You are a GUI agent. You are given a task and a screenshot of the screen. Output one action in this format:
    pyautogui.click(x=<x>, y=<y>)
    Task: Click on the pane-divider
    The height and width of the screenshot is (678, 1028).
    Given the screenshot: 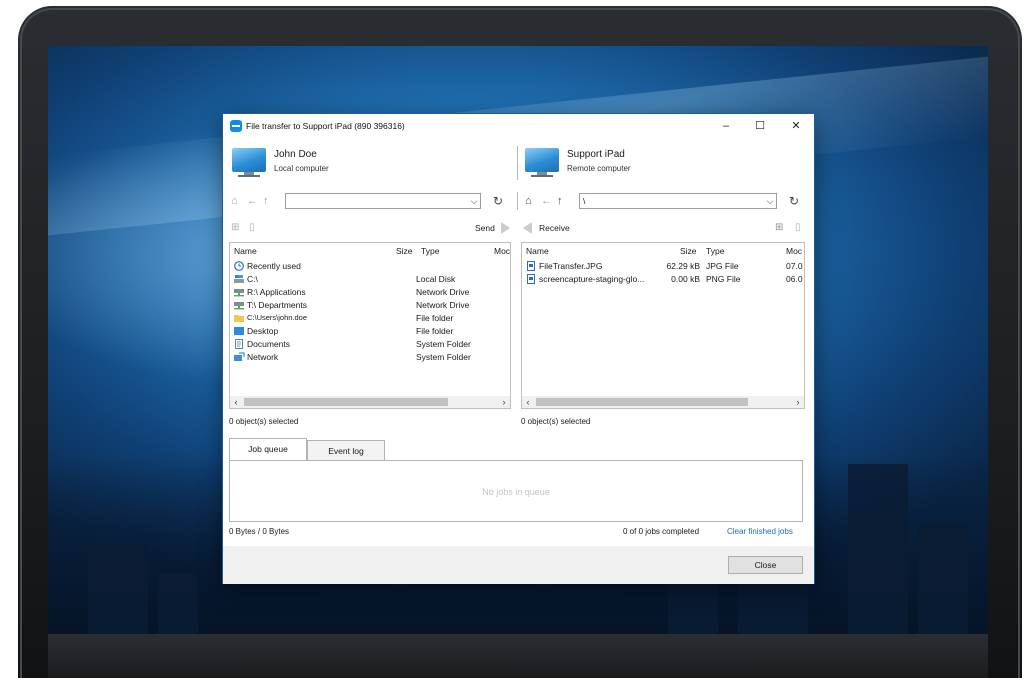 What is the action you would take?
    pyautogui.click(x=517, y=163)
    